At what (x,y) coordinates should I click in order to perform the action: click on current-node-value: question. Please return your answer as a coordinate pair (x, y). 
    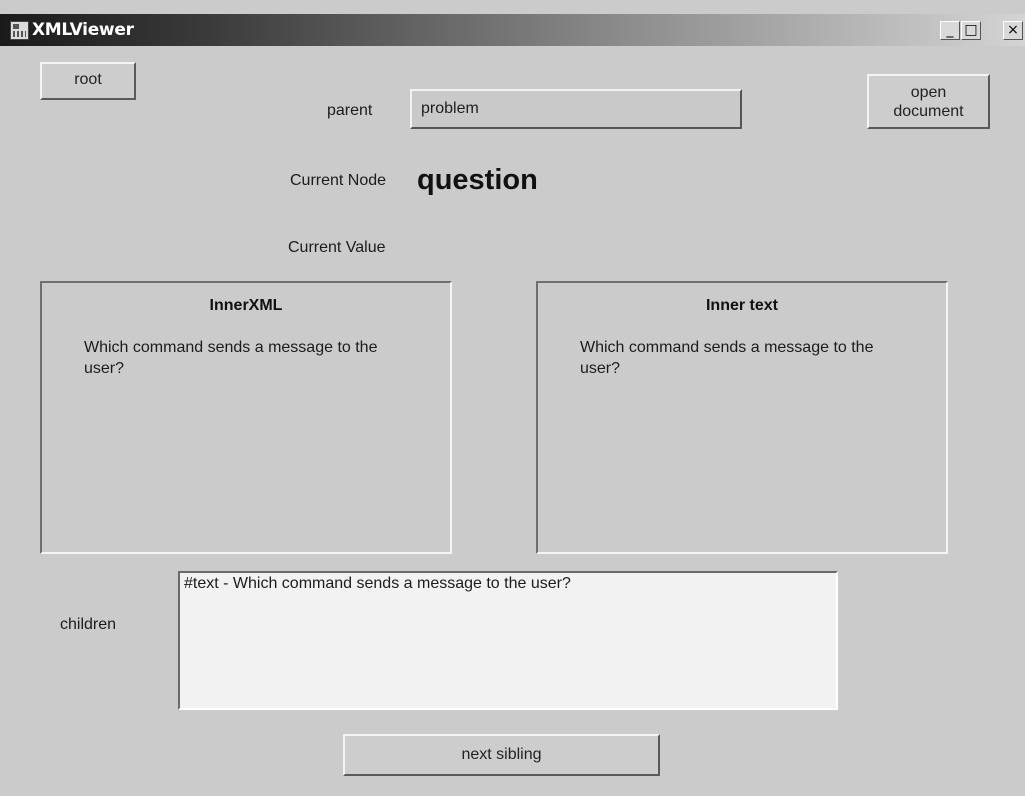
    Looking at the image, I should click on (477, 180).